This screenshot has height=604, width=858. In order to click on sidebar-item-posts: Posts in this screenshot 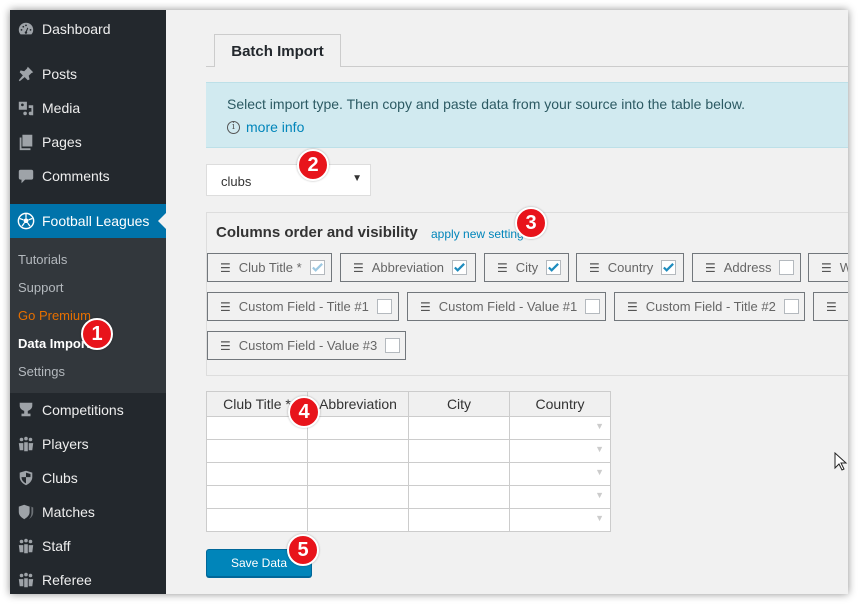, I will do `click(88, 74)`.